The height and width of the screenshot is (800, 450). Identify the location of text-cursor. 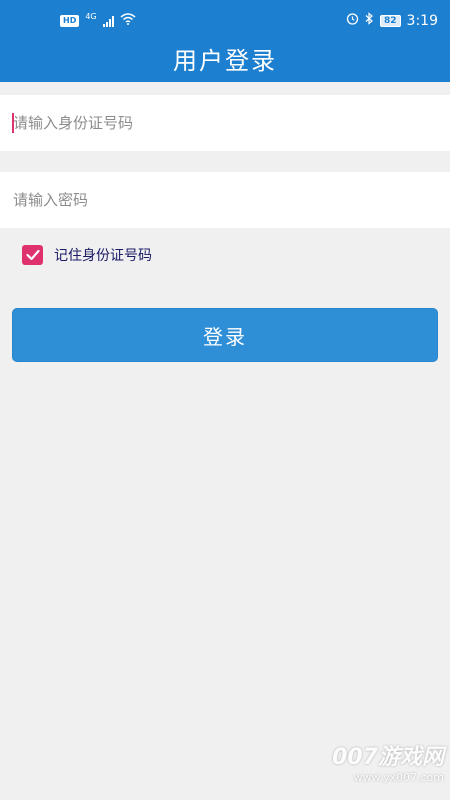
(13, 123).